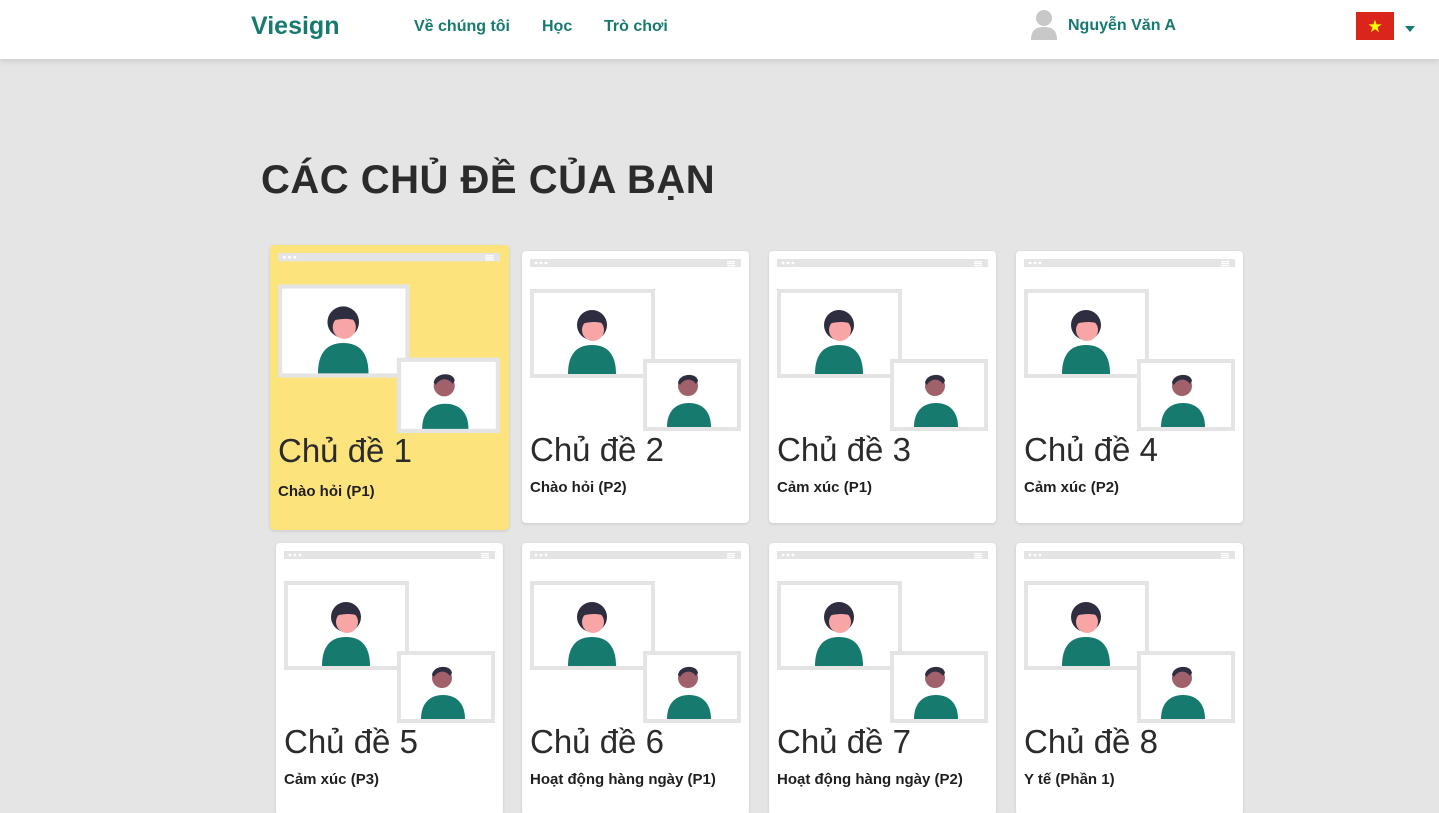 The width and height of the screenshot is (1439, 813). What do you see at coordinates (844, 741) in the screenshot?
I see `topic-title: Chủ đề 7` at bounding box center [844, 741].